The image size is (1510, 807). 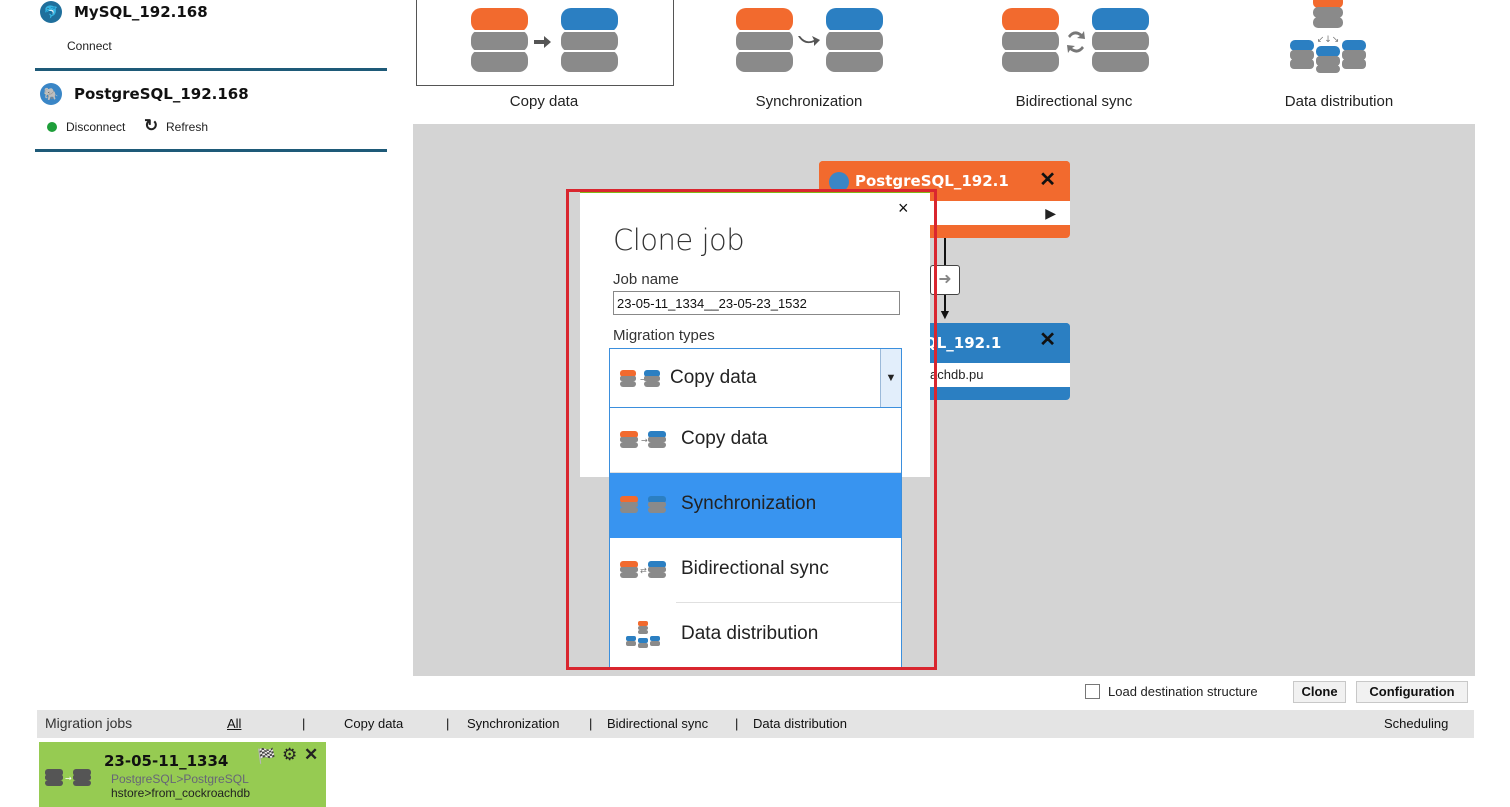 What do you see at coordinates (89, 723) in the screenshot?
I see `migration-jobs-title: Migration jobs` at bounding box center [89, 723].